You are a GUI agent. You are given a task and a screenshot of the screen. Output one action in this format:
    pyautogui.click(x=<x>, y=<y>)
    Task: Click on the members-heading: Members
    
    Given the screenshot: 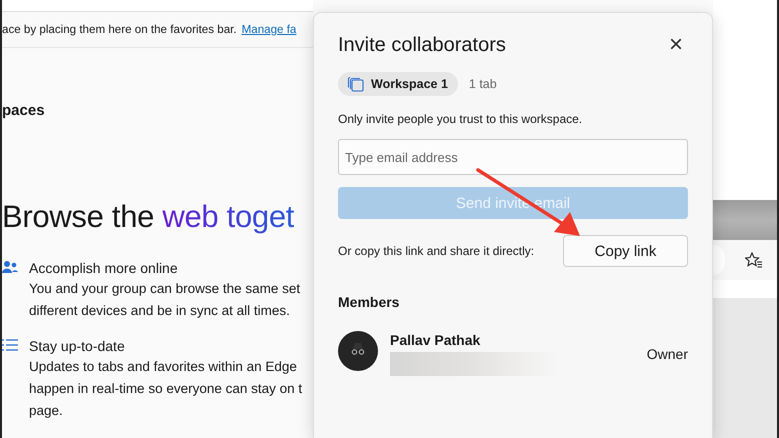 What is the action you would take?
    pyautogui.click(x=369, y=302)
    